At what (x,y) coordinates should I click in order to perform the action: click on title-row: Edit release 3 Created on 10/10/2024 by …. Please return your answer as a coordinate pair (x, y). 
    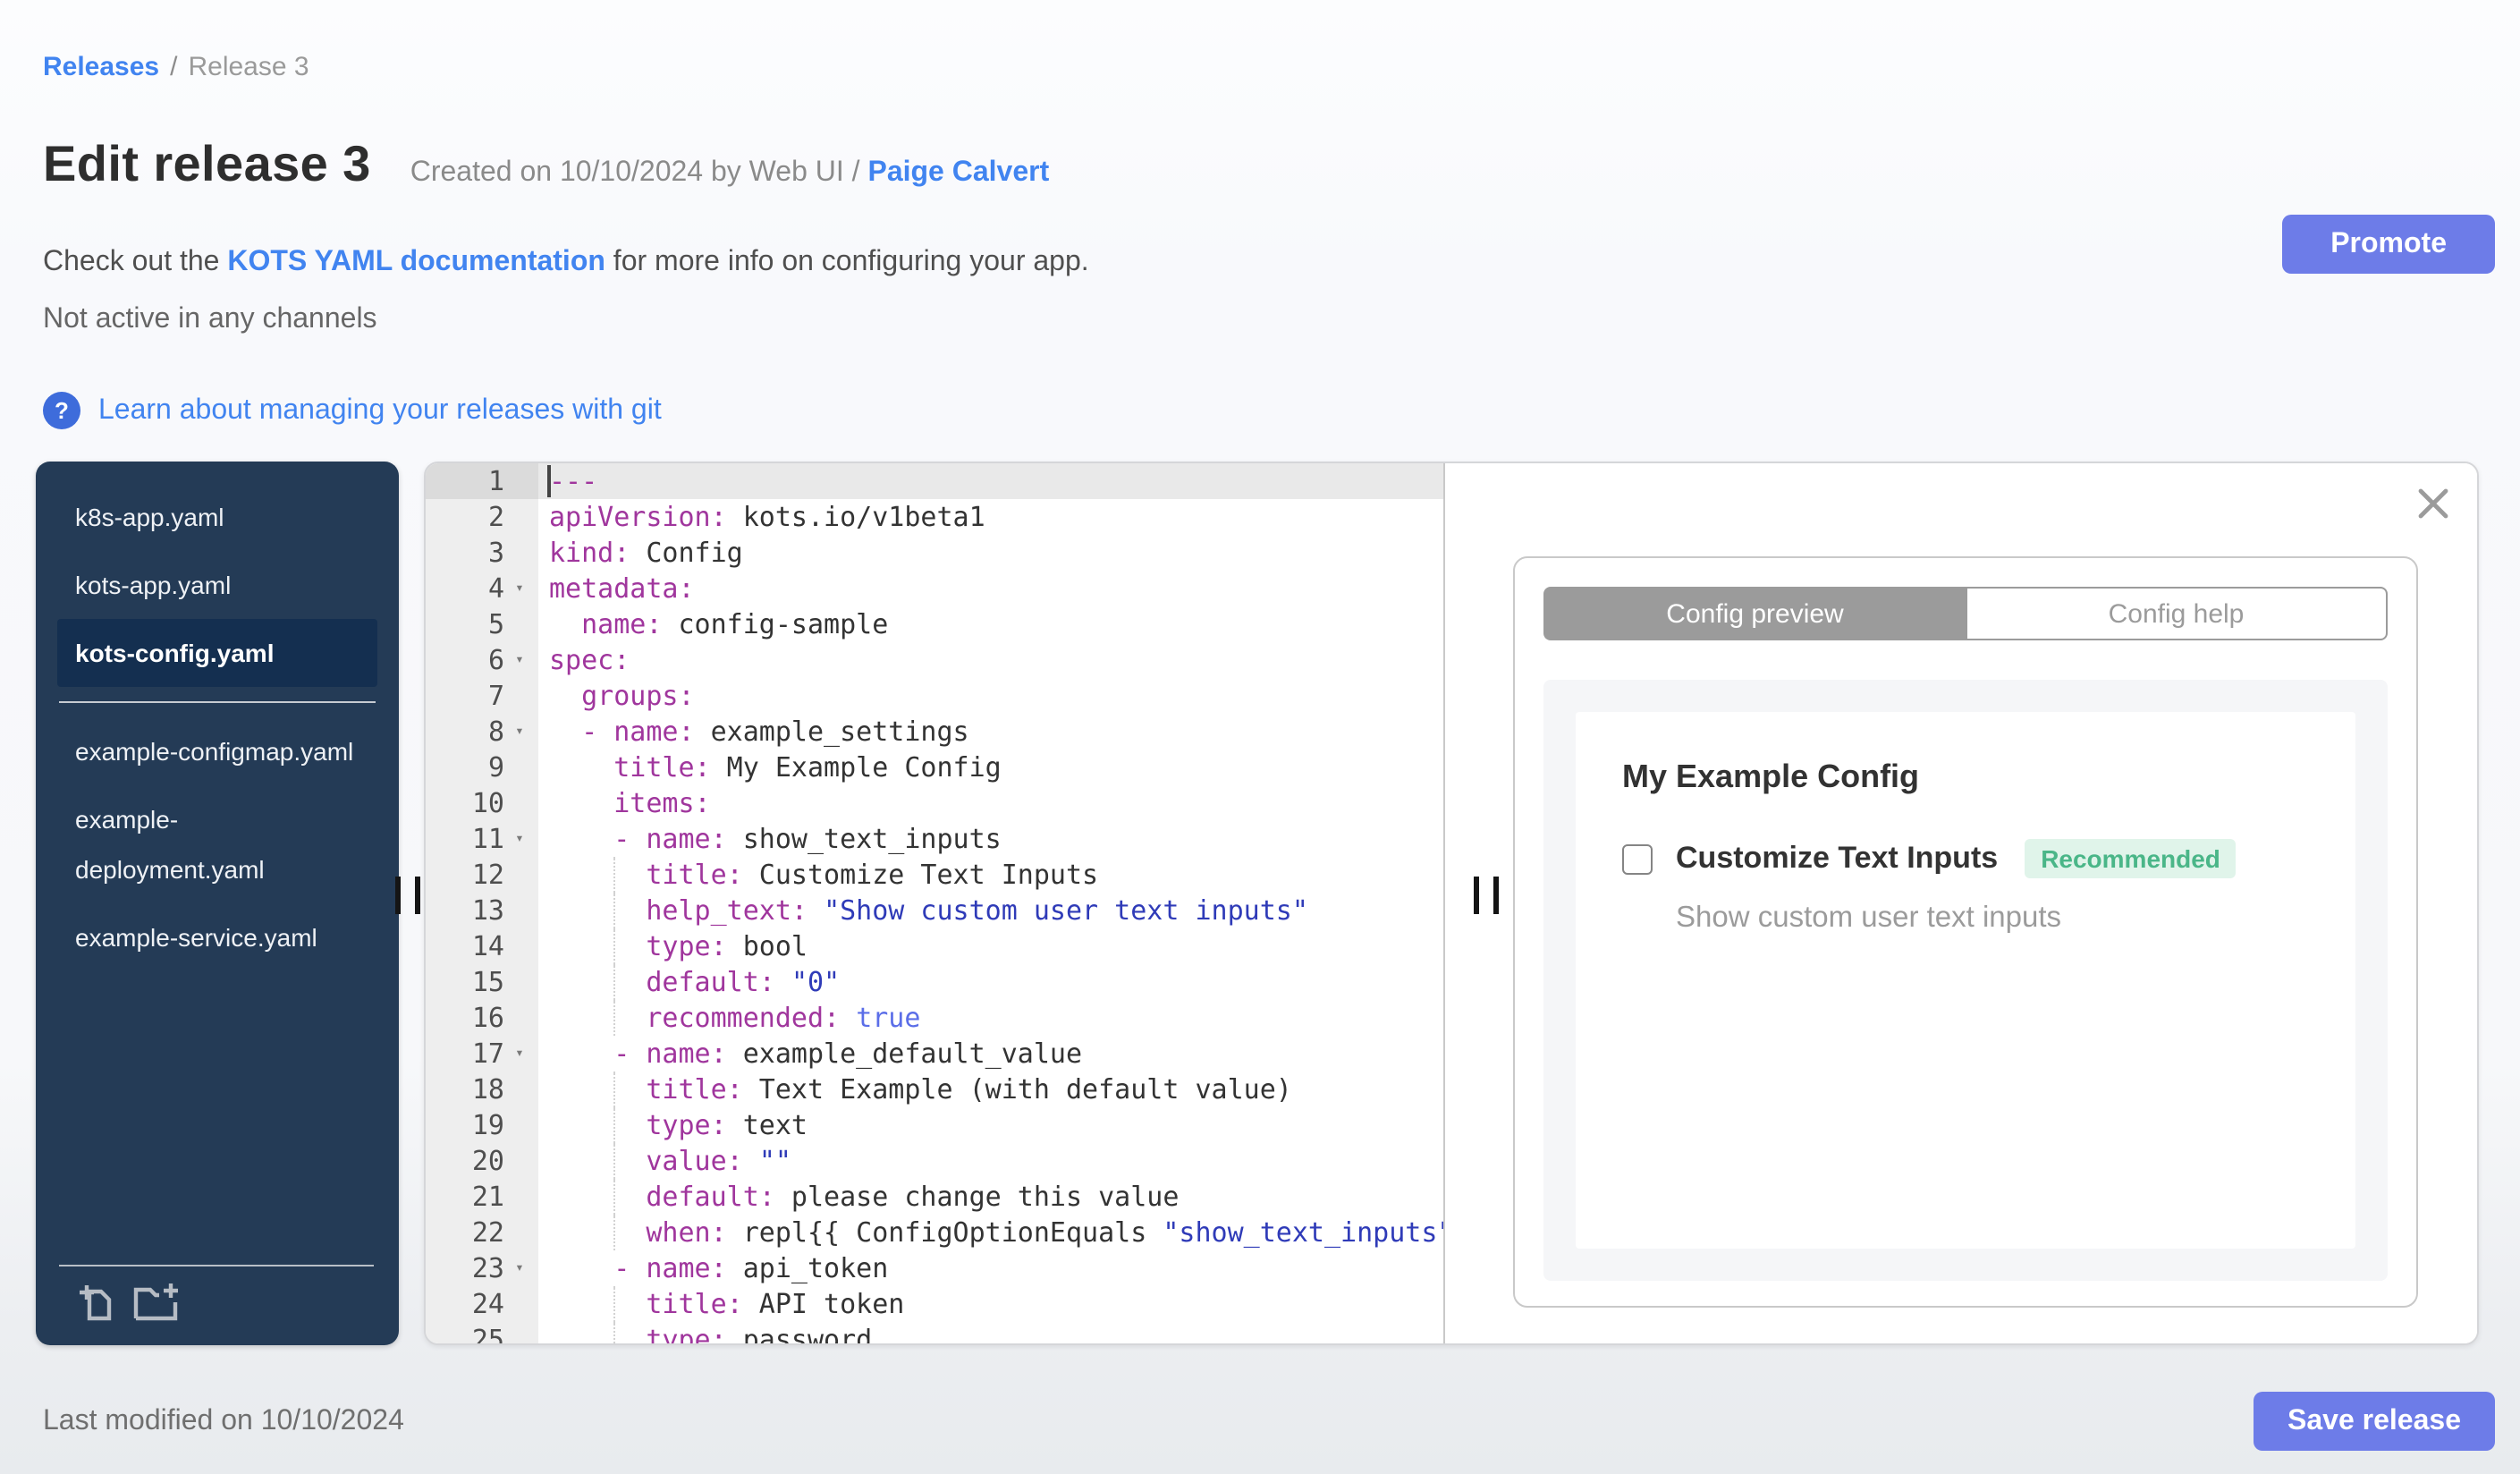
    Looking at the image, I should click on (546, 164).